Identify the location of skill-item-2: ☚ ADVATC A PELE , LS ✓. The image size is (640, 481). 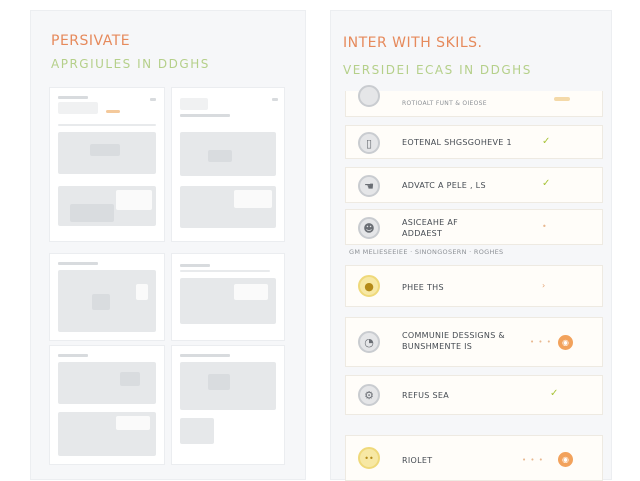
(474, 185).